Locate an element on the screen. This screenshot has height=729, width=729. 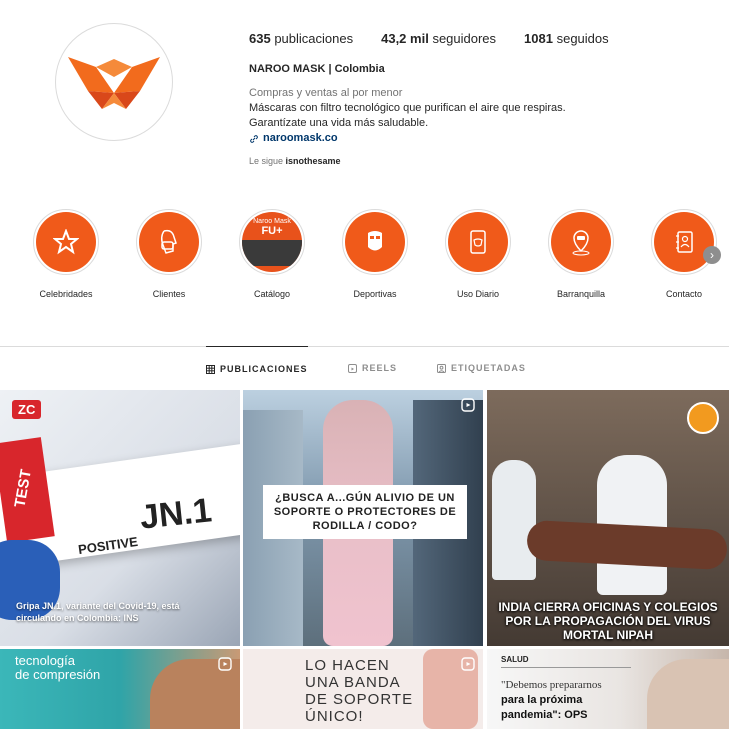
followers-label: seguidores is located at coordinates (464, 38).